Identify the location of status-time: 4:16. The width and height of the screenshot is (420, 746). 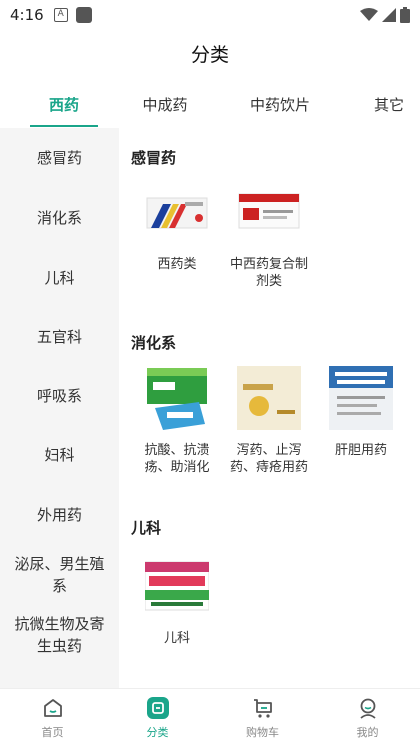
(27, 15).